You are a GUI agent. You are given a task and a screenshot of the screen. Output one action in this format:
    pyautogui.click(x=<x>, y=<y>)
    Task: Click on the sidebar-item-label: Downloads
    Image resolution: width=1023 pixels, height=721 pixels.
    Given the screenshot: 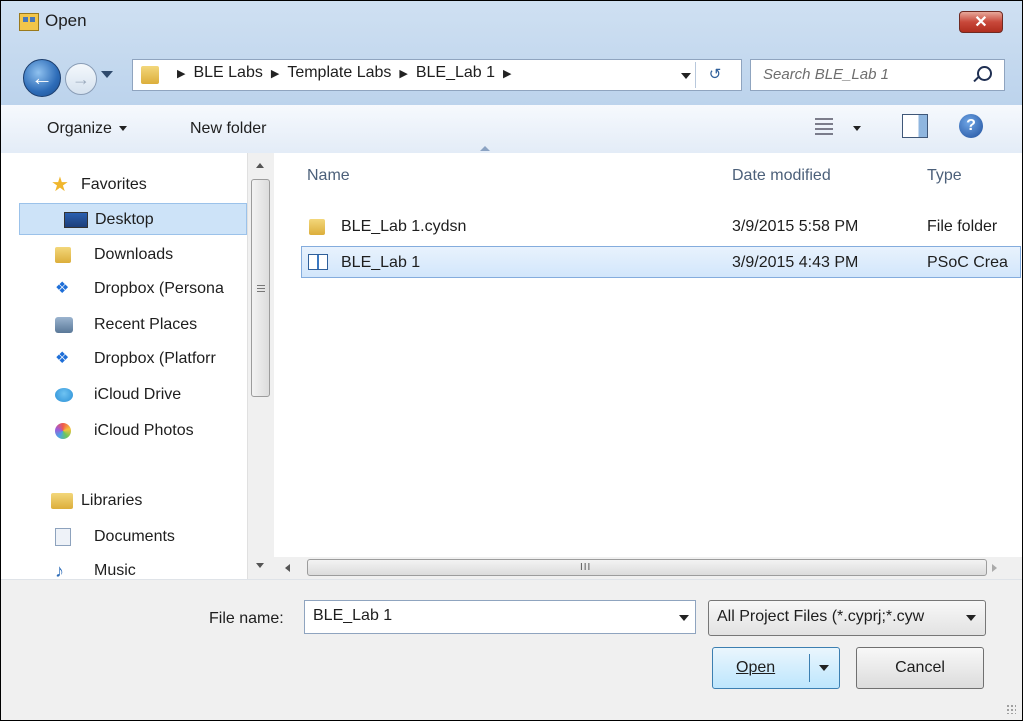 What is the action you would take?
    pyautogui.click(x=134, y=254)
    